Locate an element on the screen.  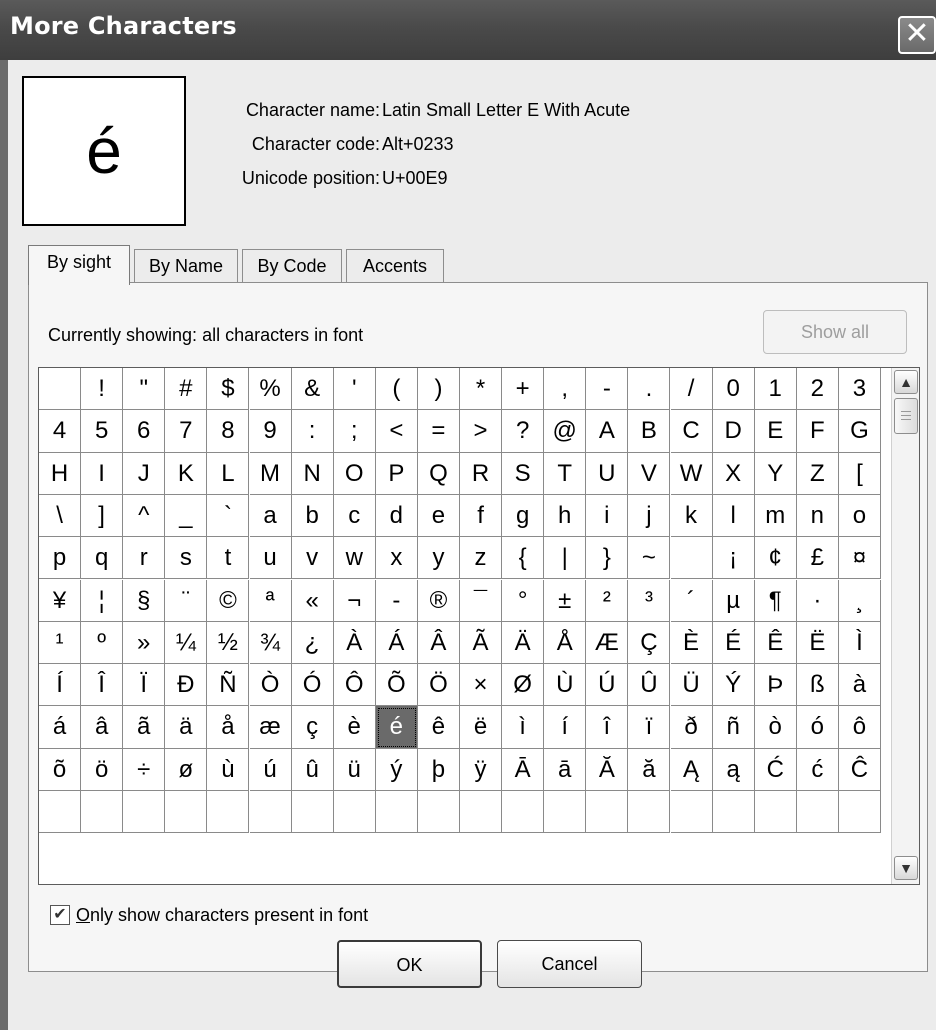
char-cell: ú is located at coordinates (270, 769).